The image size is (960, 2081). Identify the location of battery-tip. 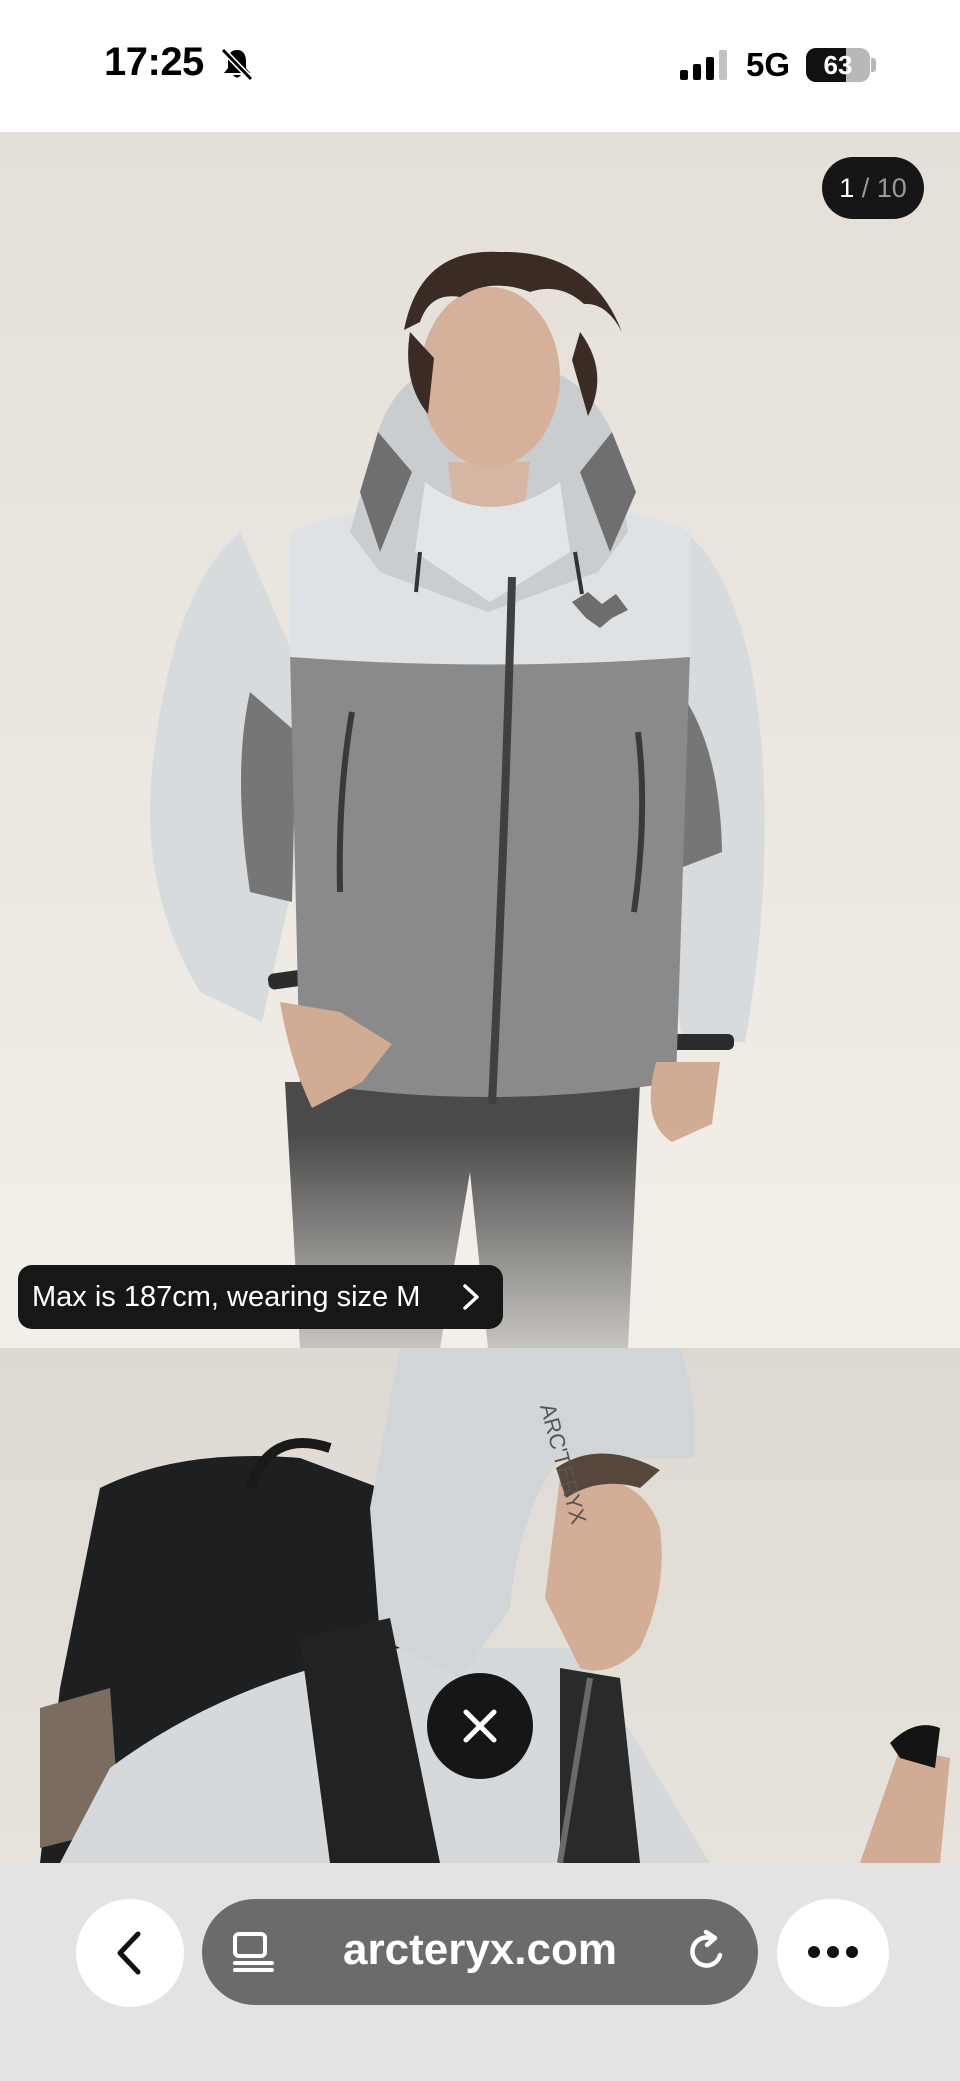
(873, 65).